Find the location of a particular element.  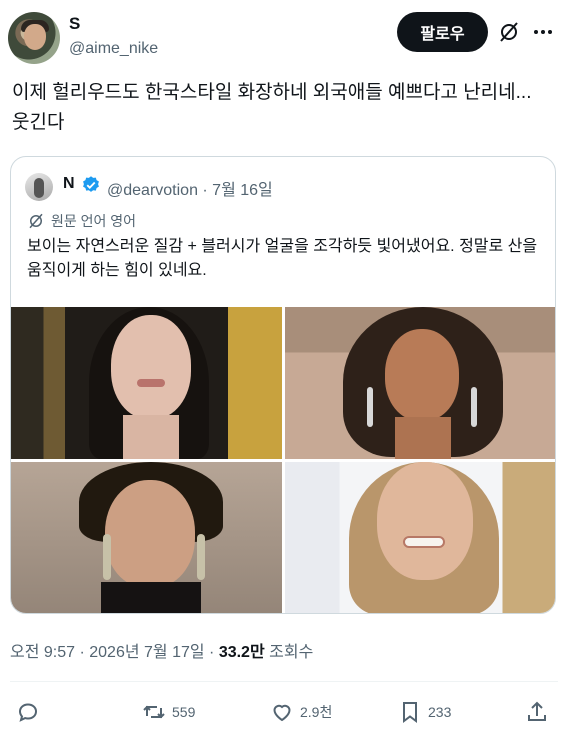

like-button: 2.9천 is located at coordinates (301, 712).